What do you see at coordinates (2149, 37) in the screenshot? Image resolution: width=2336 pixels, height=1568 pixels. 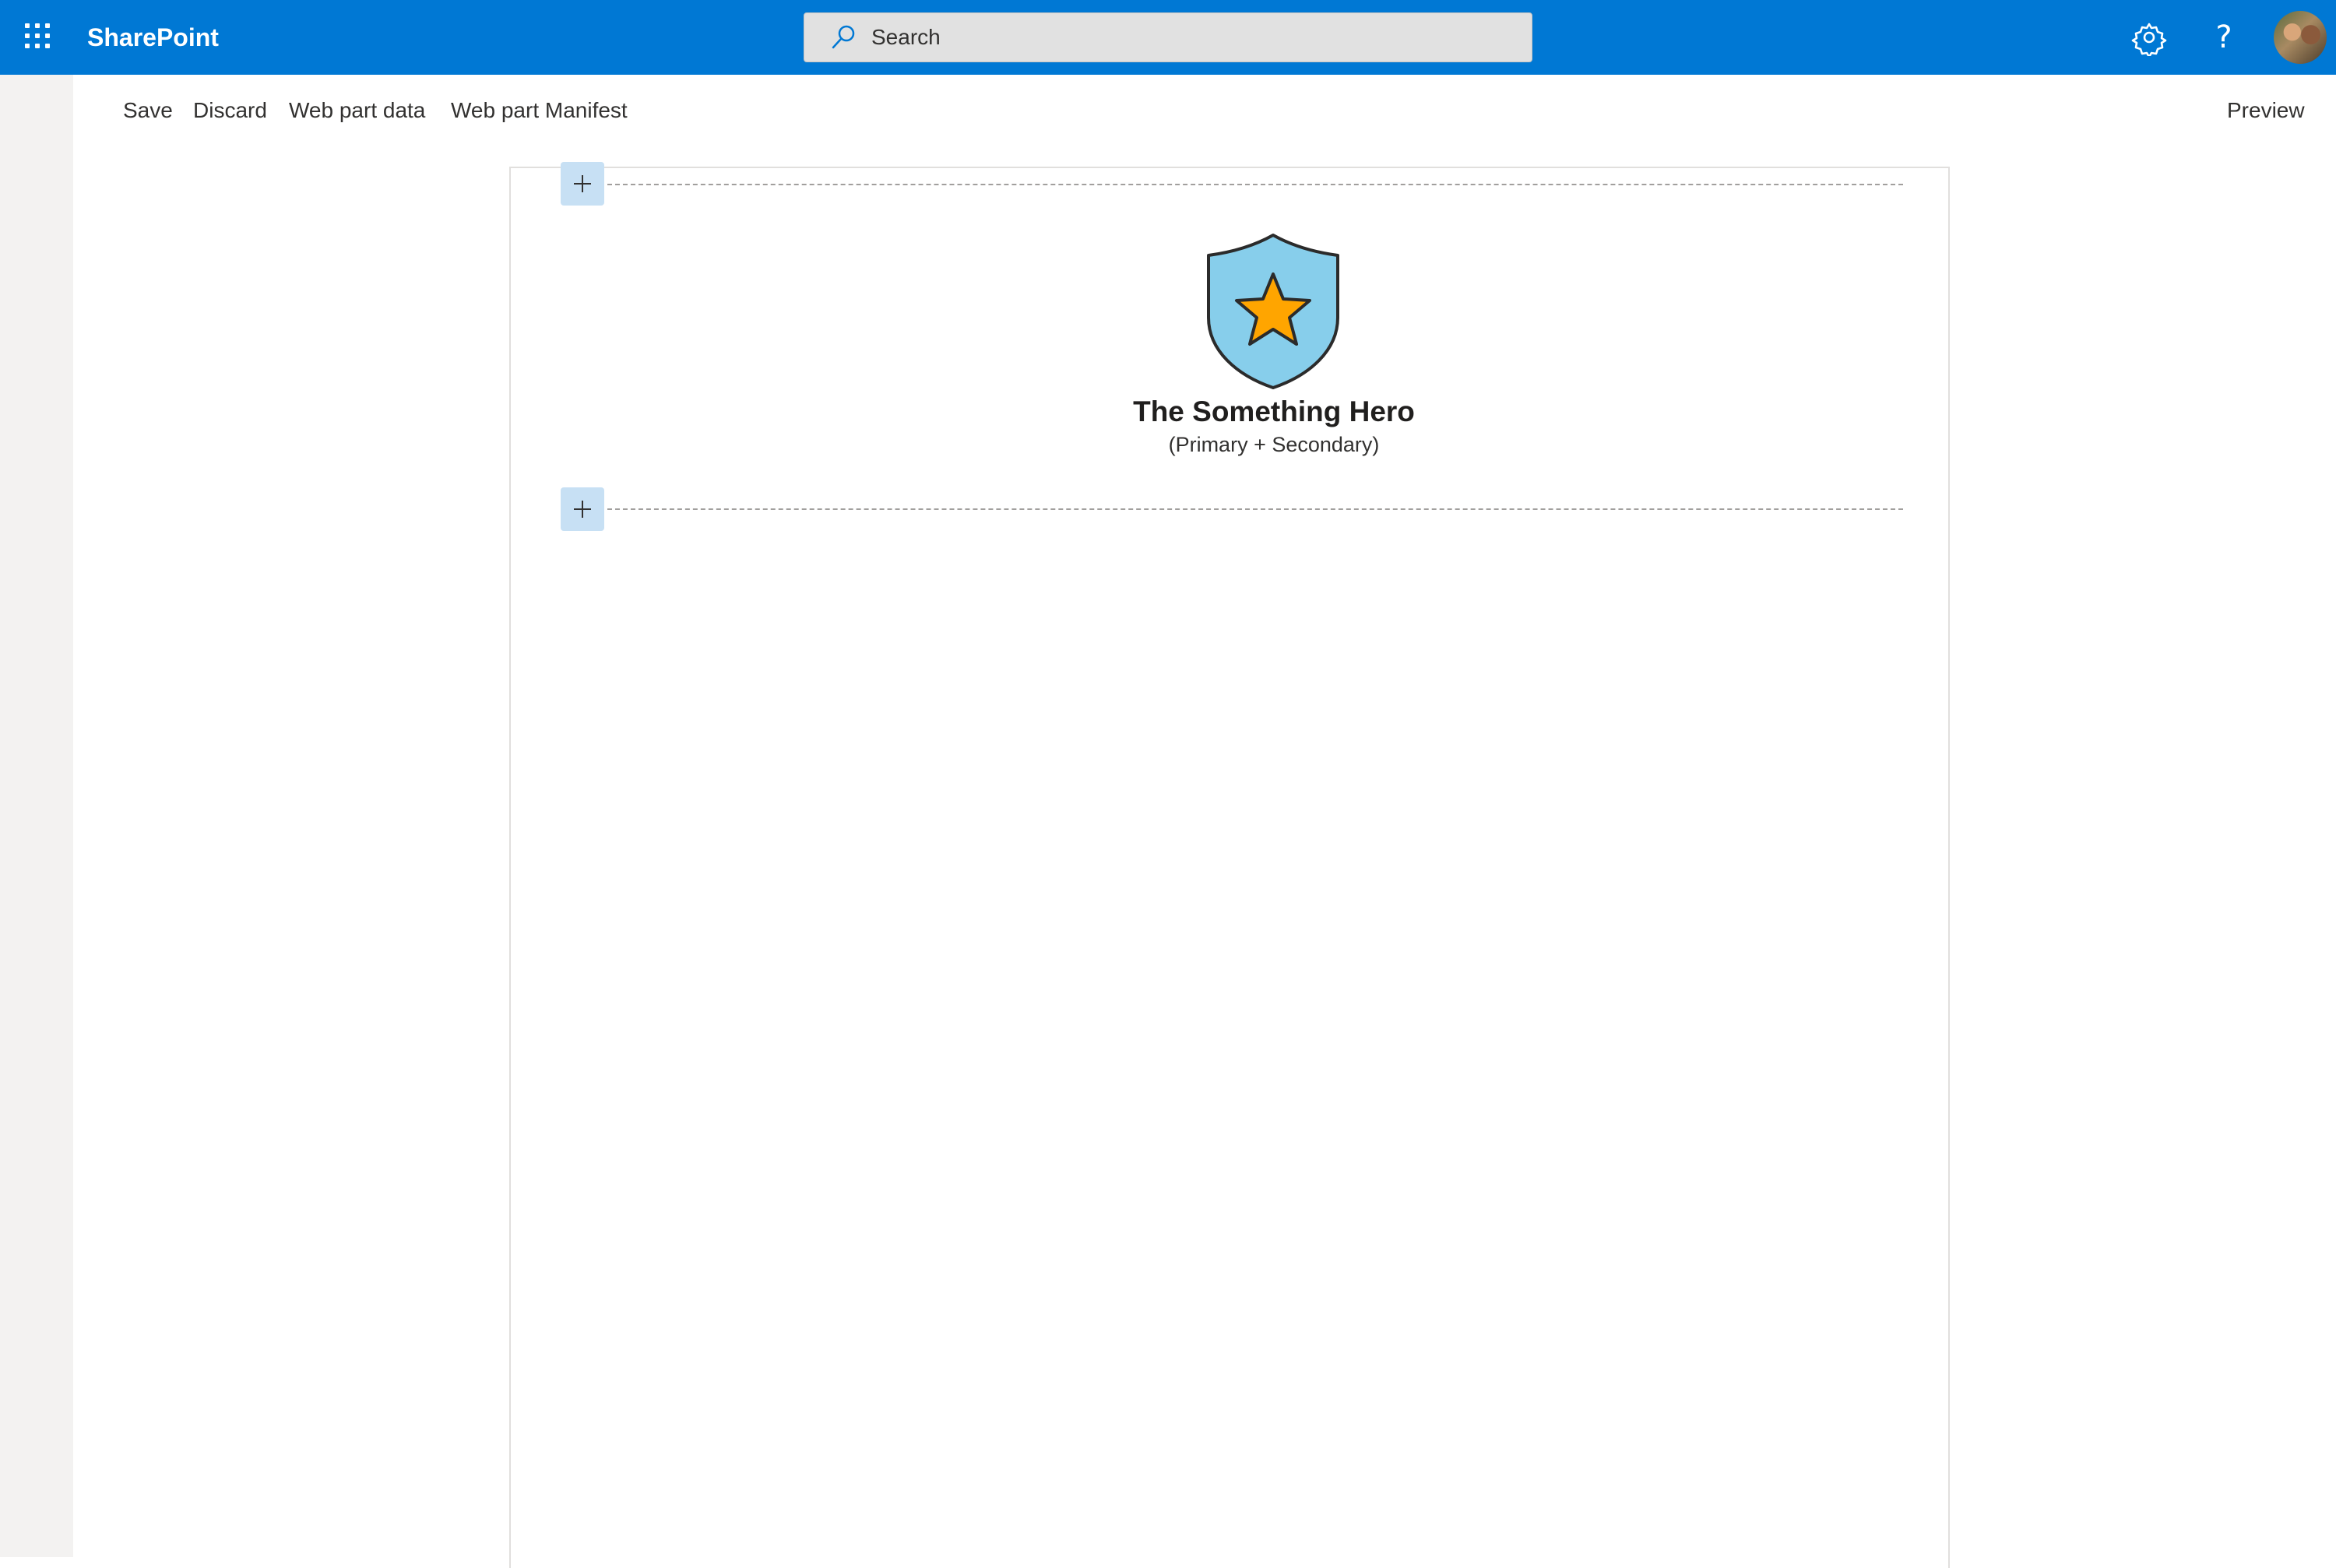 I see `gear-icon` at bounding box center [2149, 37].